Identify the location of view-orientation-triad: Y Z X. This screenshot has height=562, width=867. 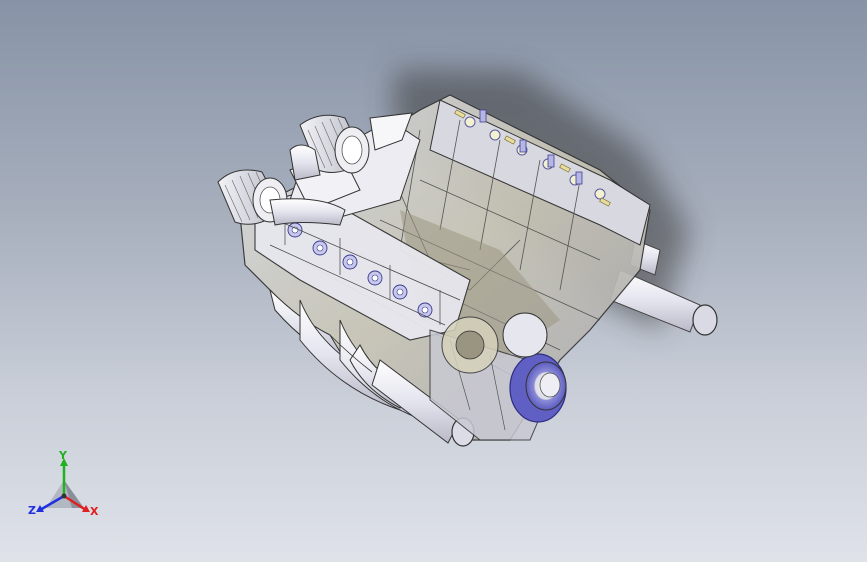
(65, 485).